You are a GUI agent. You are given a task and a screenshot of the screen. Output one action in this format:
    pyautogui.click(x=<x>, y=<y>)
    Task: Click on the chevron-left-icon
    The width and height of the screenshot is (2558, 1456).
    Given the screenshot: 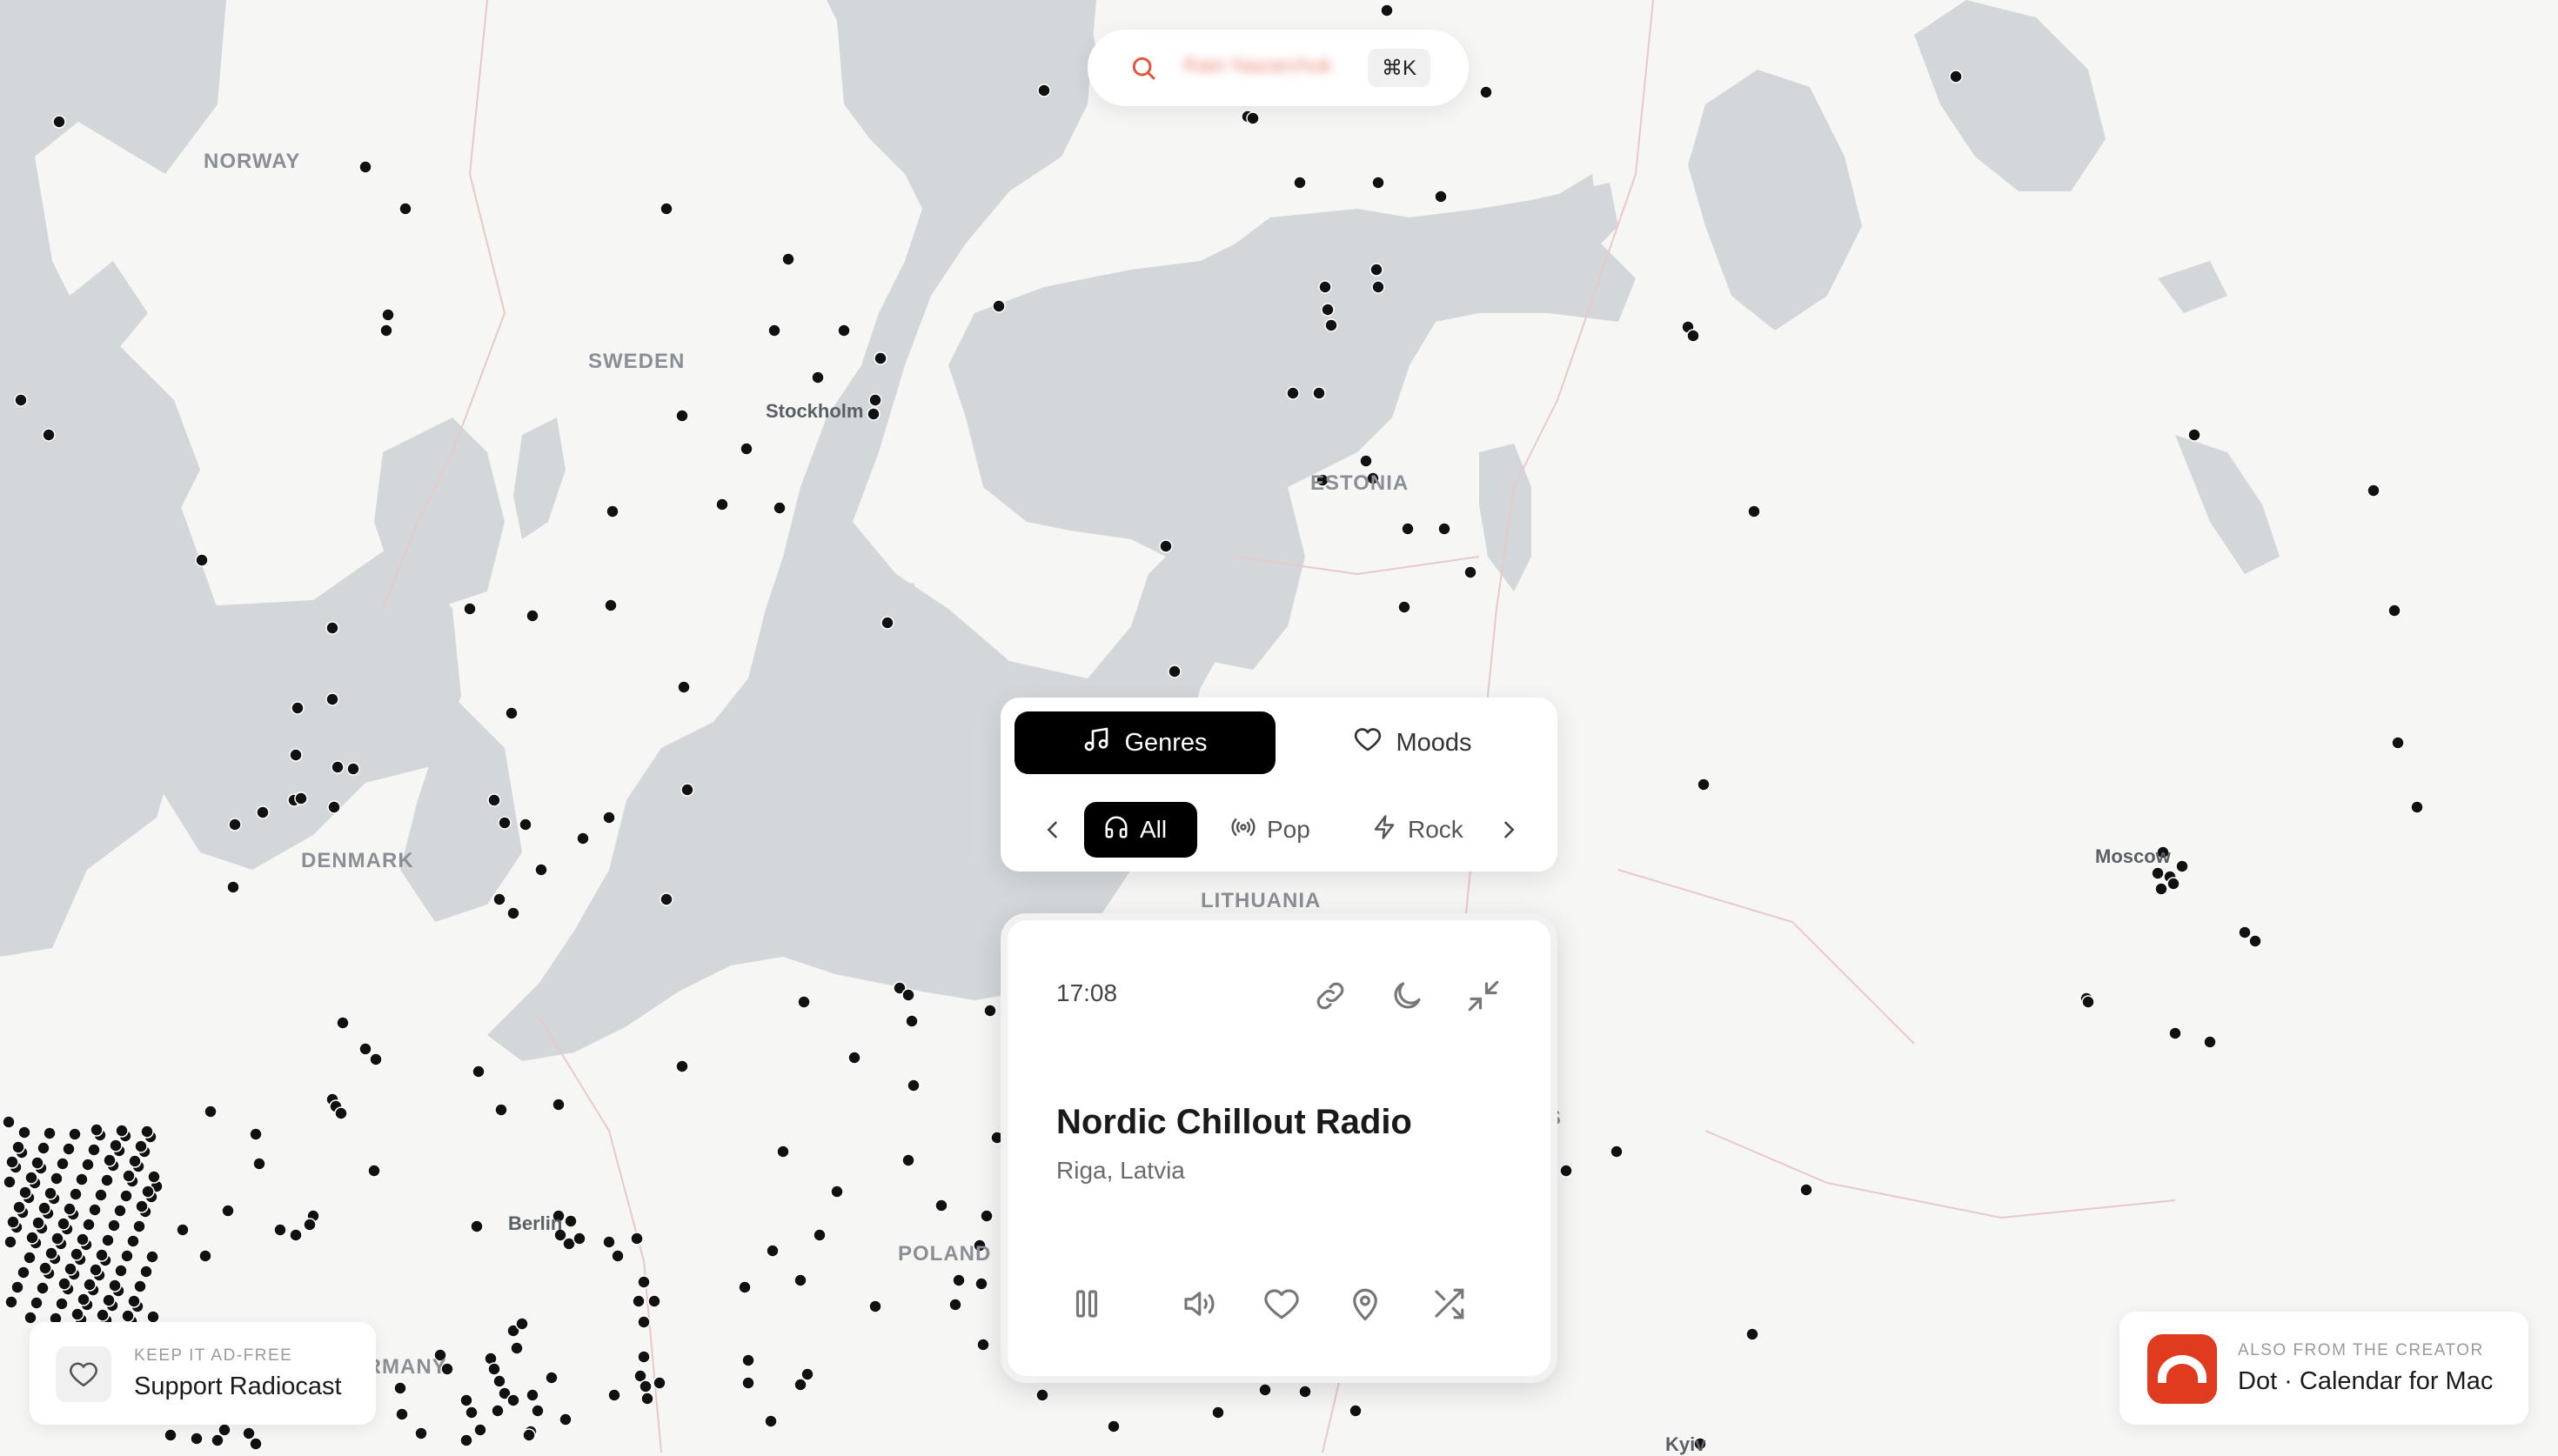 What is the action you would take?
    pyautogui.click(x=1053, y=830)
    